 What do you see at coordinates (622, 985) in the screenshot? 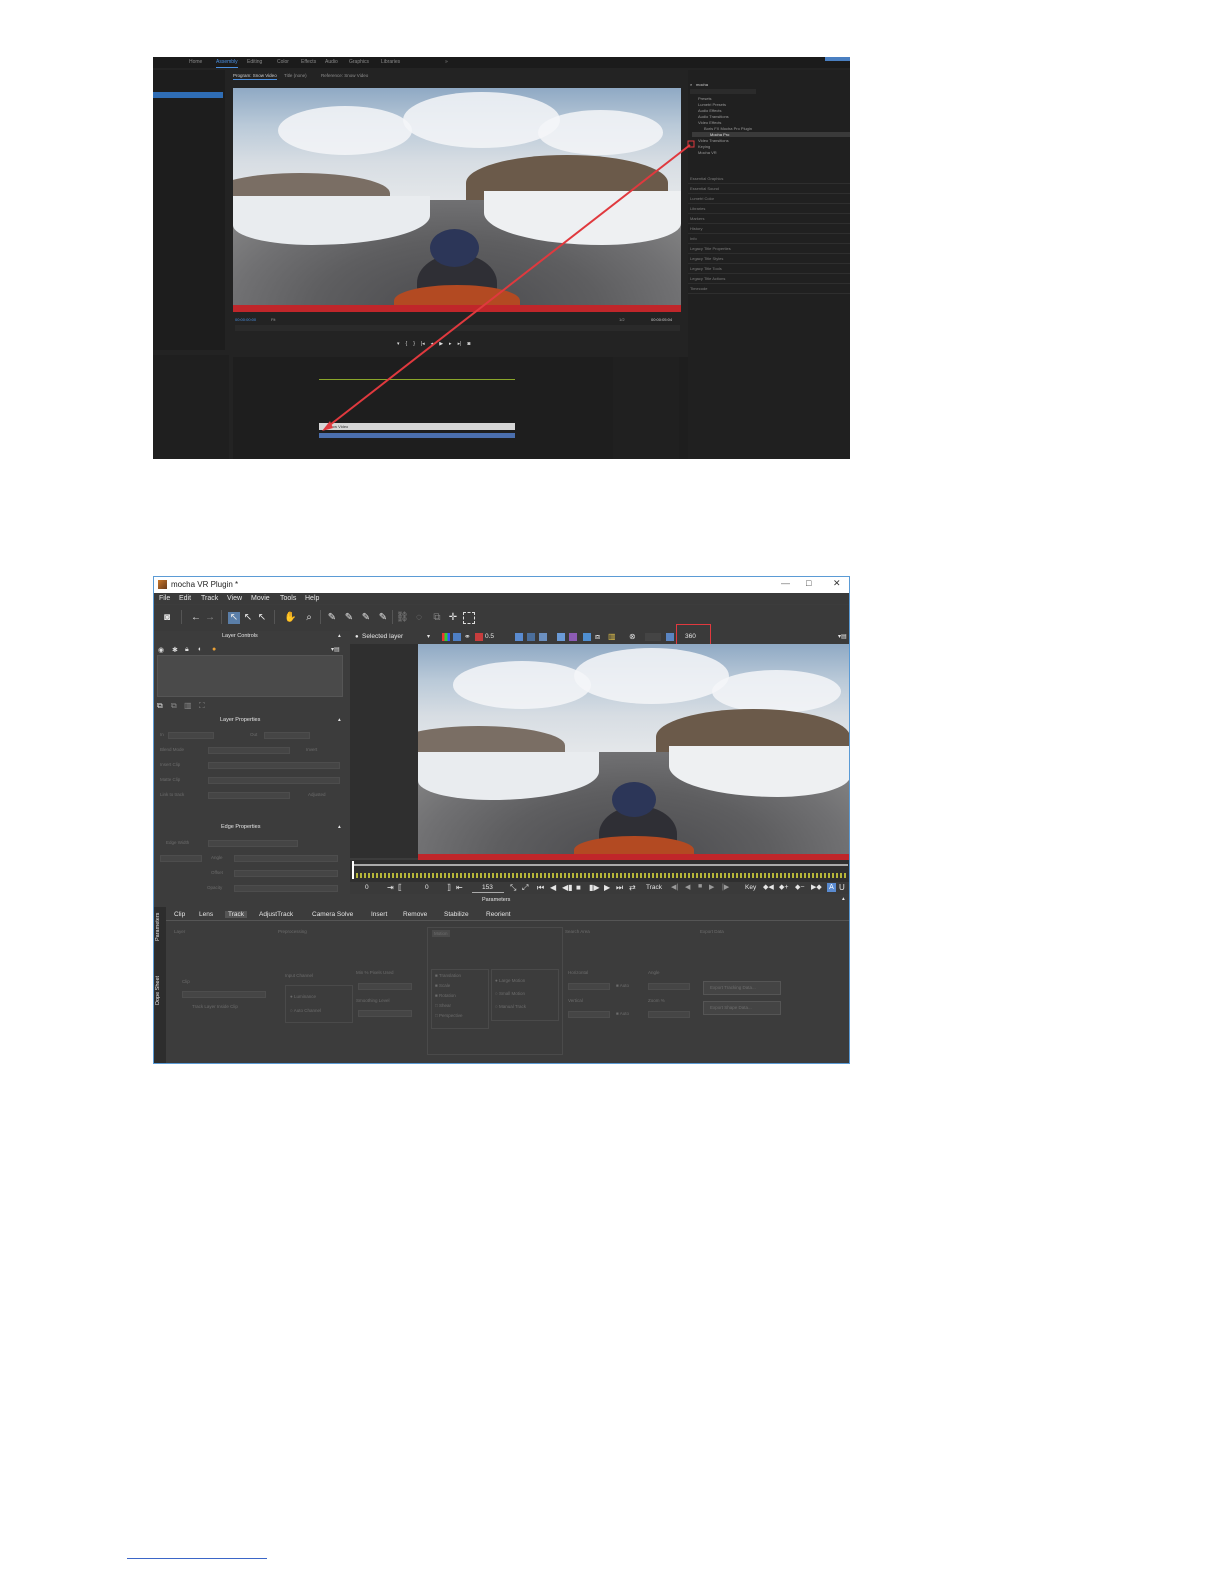
I see `horizontal-auto-checkbox: ■ Auto` at bounding box center [622, 985].